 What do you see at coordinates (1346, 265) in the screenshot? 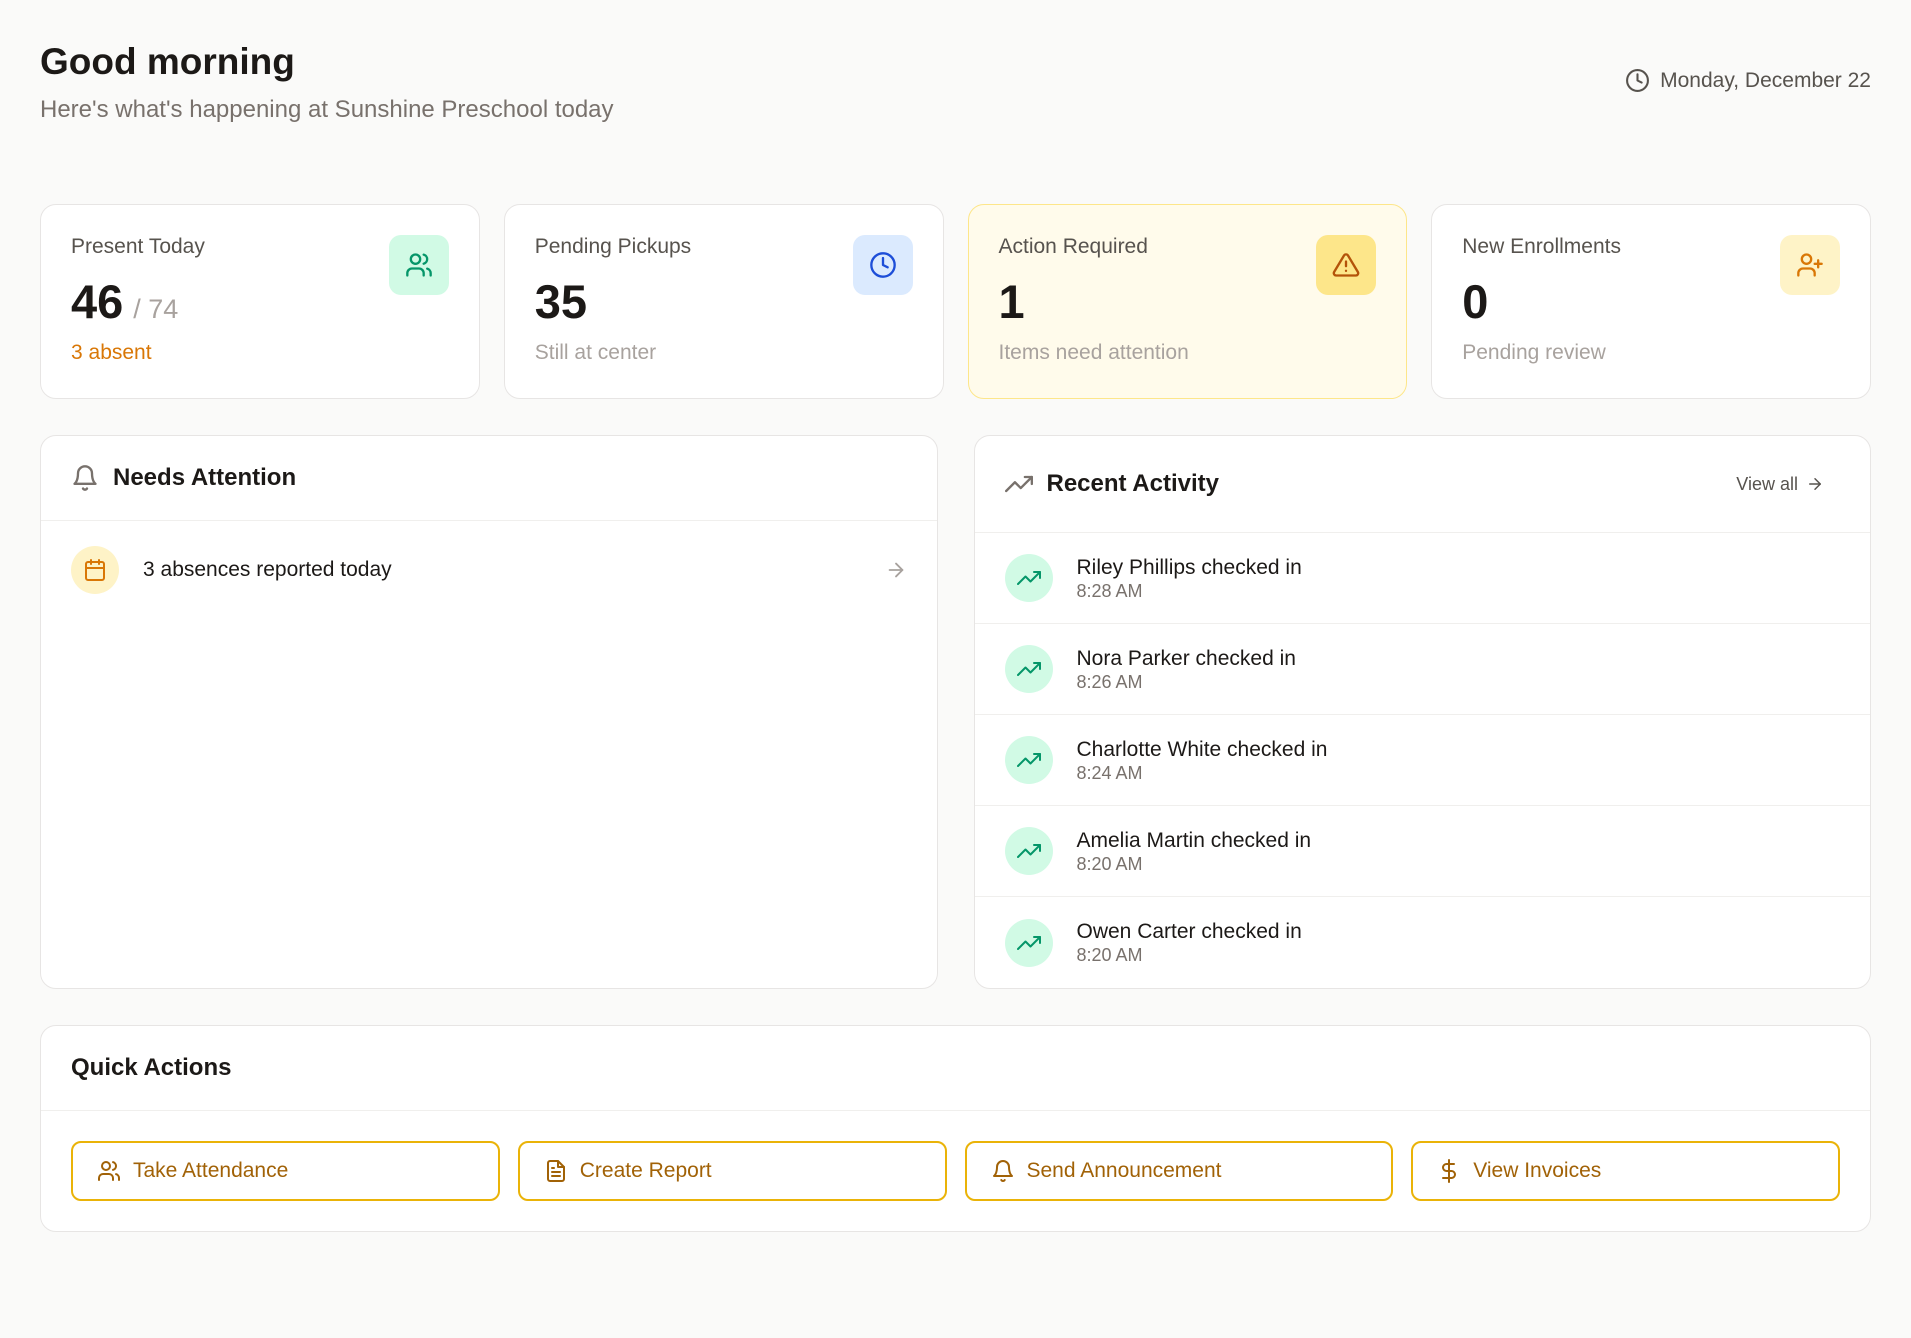
I see `alert-triangle-icon` at bounding box center [1346, 265].